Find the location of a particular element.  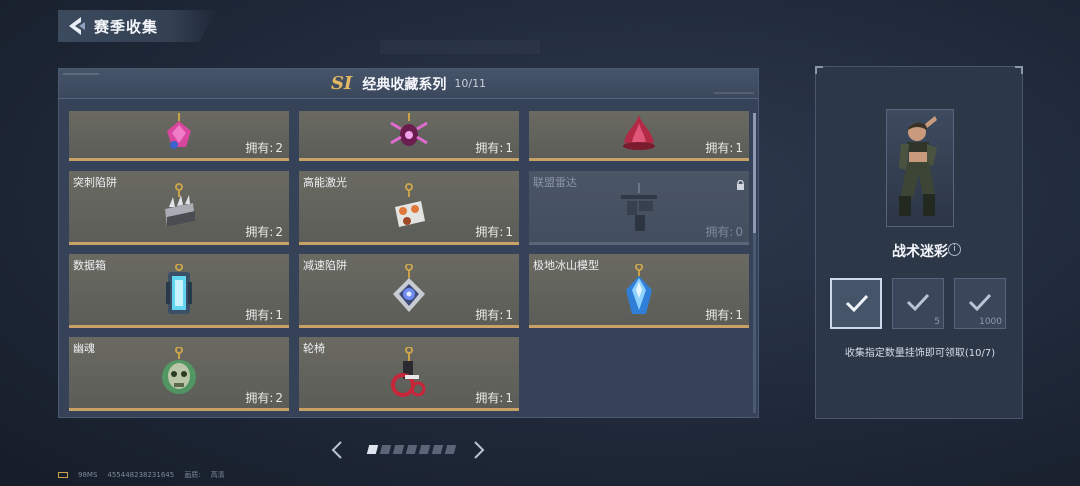

pink-crystal-charm-icon is located at coordinates (179, 134).